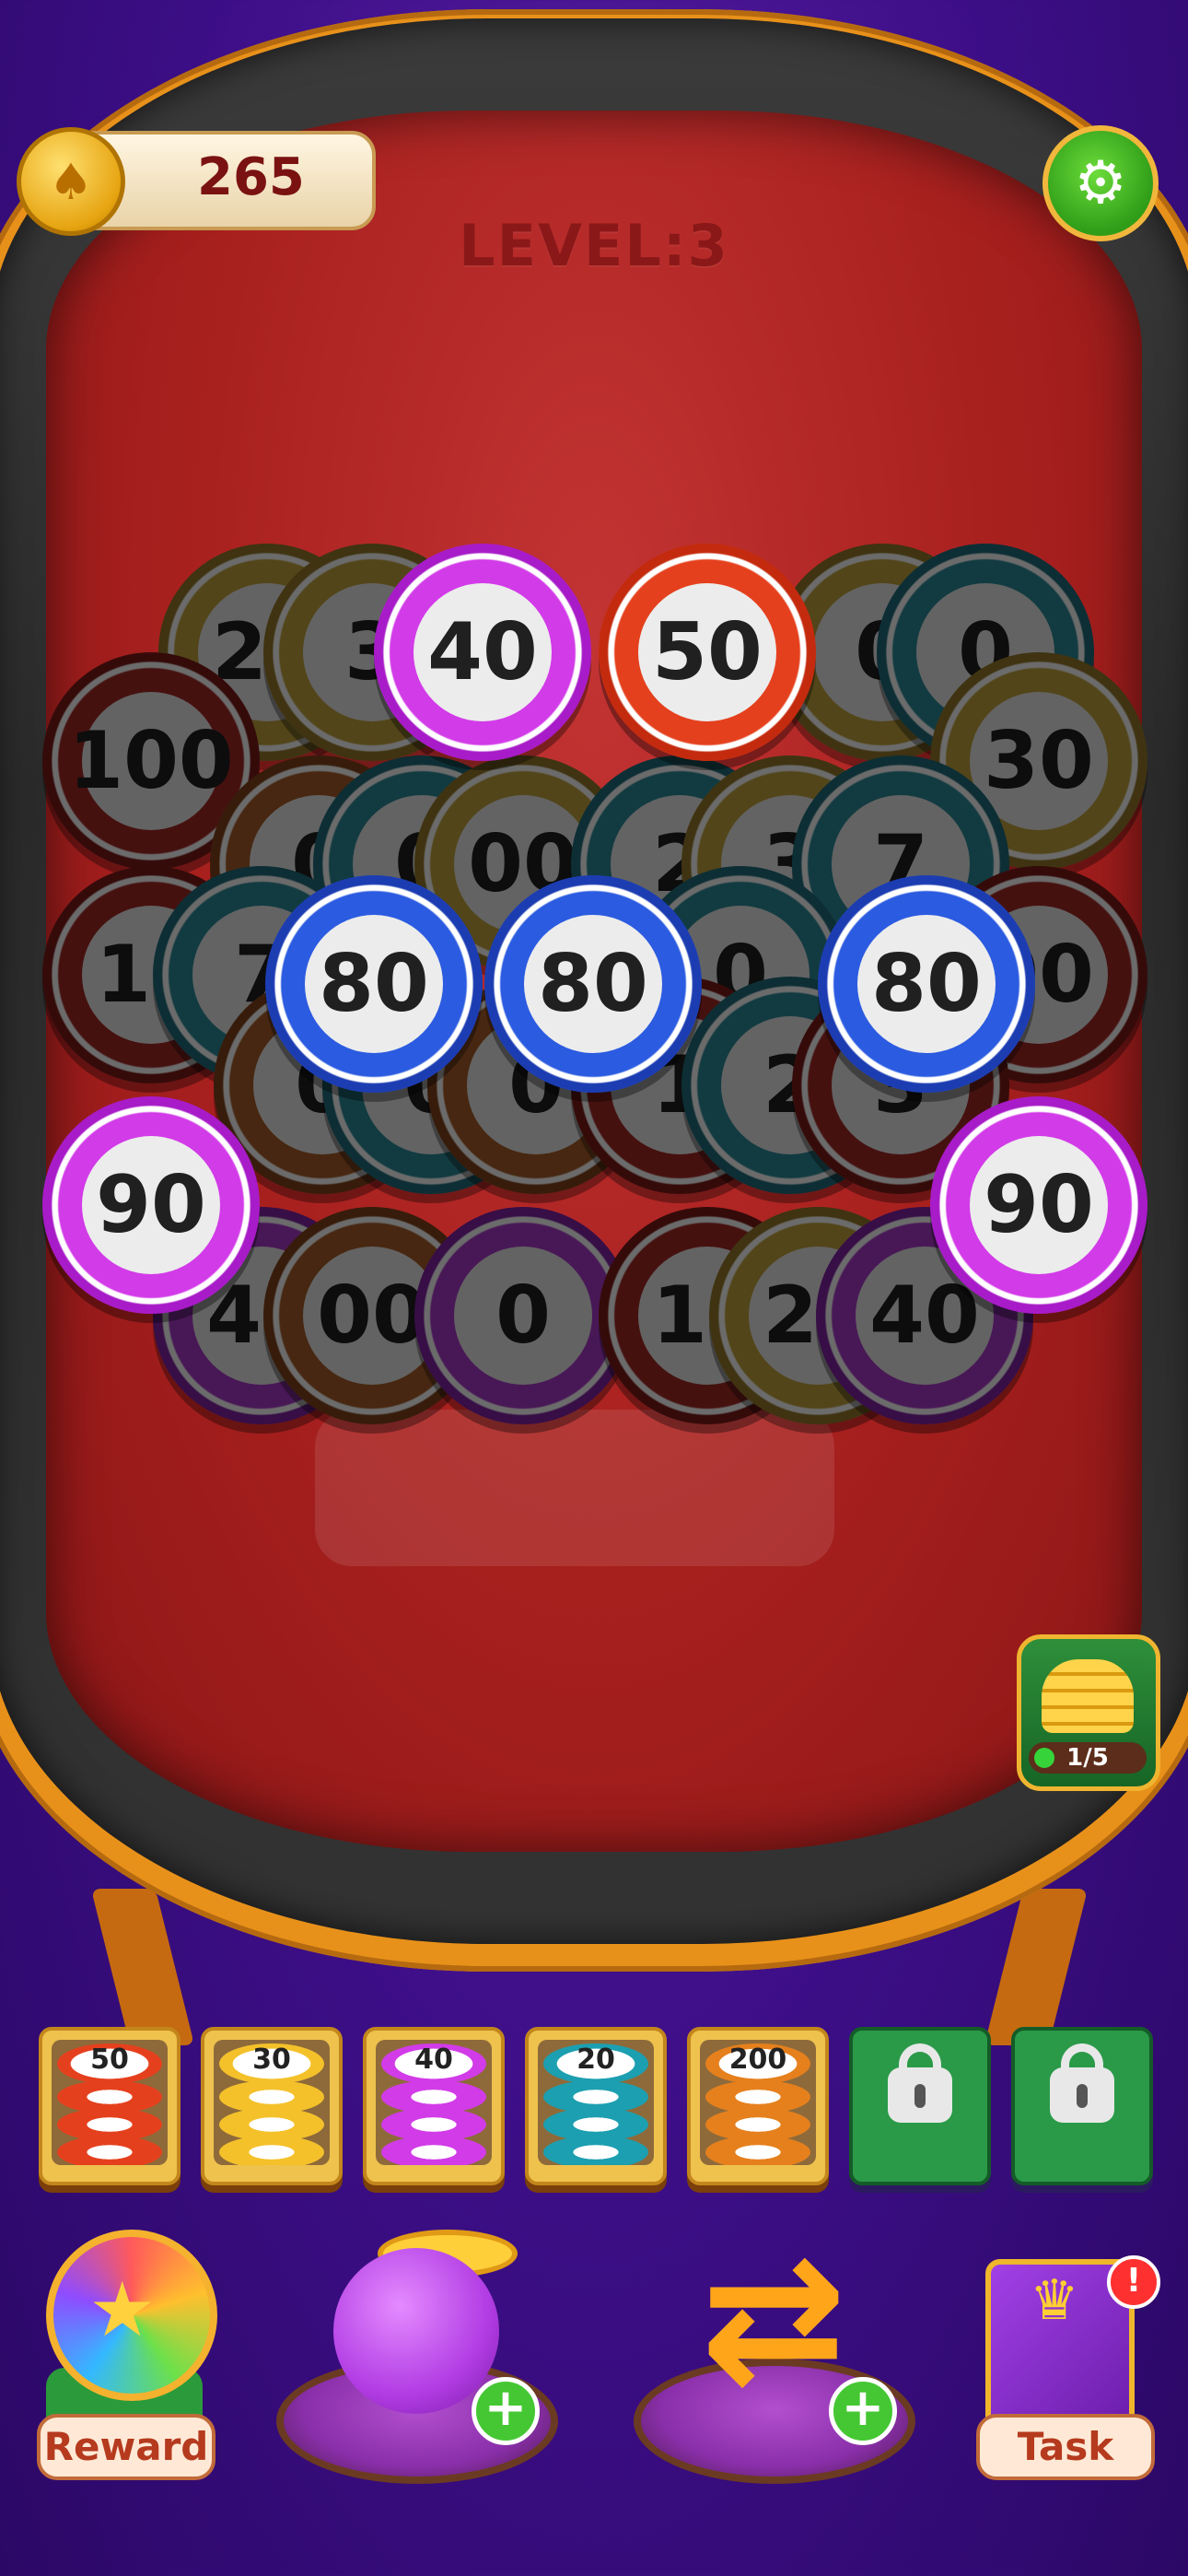 The height and width of the screenshot is (2576, 1188). Describe the element at coordinates (757, 2059) in the screenshot. I see `slot-value: 200` at that location.